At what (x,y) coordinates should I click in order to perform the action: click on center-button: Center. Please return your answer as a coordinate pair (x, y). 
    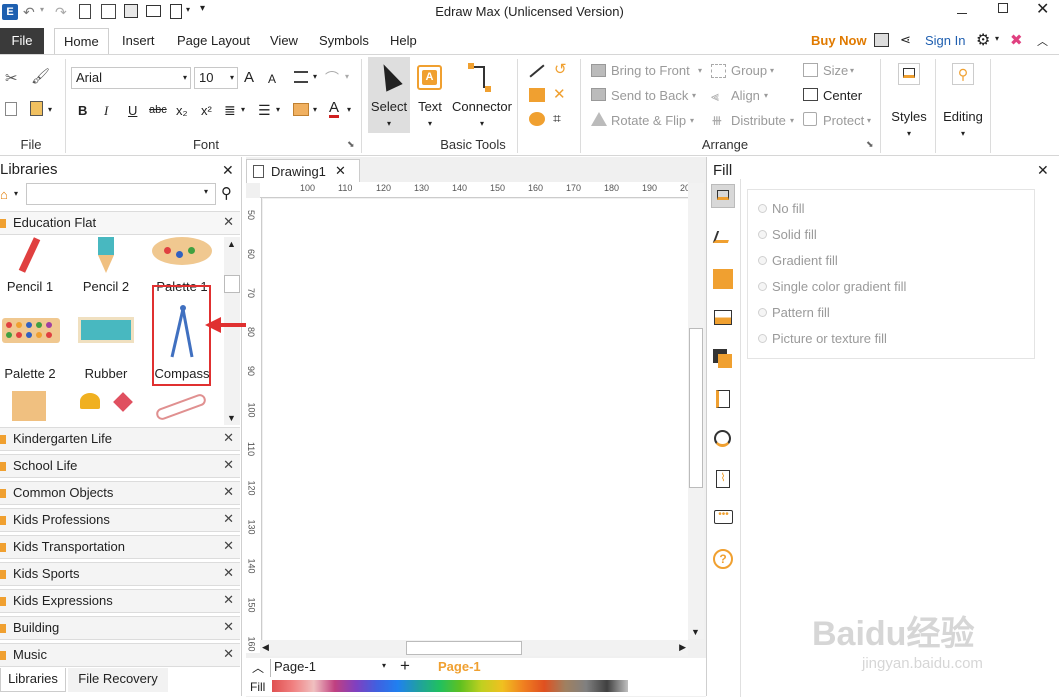
    Looking at the image, I should click on (842, 95).